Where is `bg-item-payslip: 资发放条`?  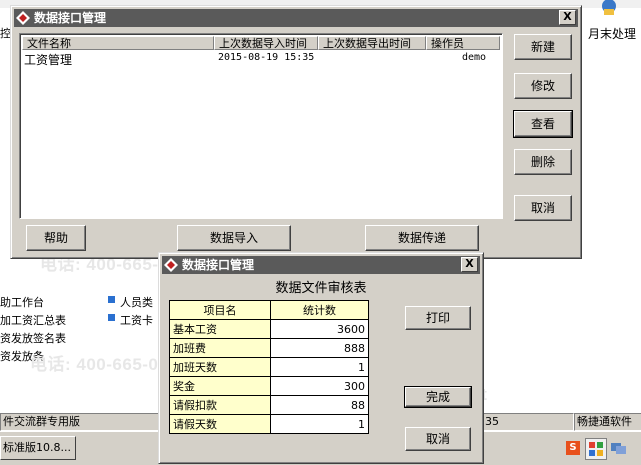
bg-item-payslip: 资发放条 is located at coordinates (22, 356).